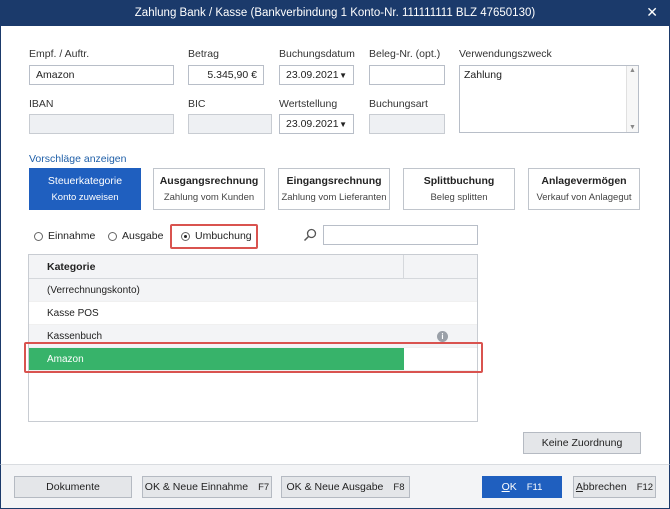  I want to click on button-label: OK, so click(509, 487).